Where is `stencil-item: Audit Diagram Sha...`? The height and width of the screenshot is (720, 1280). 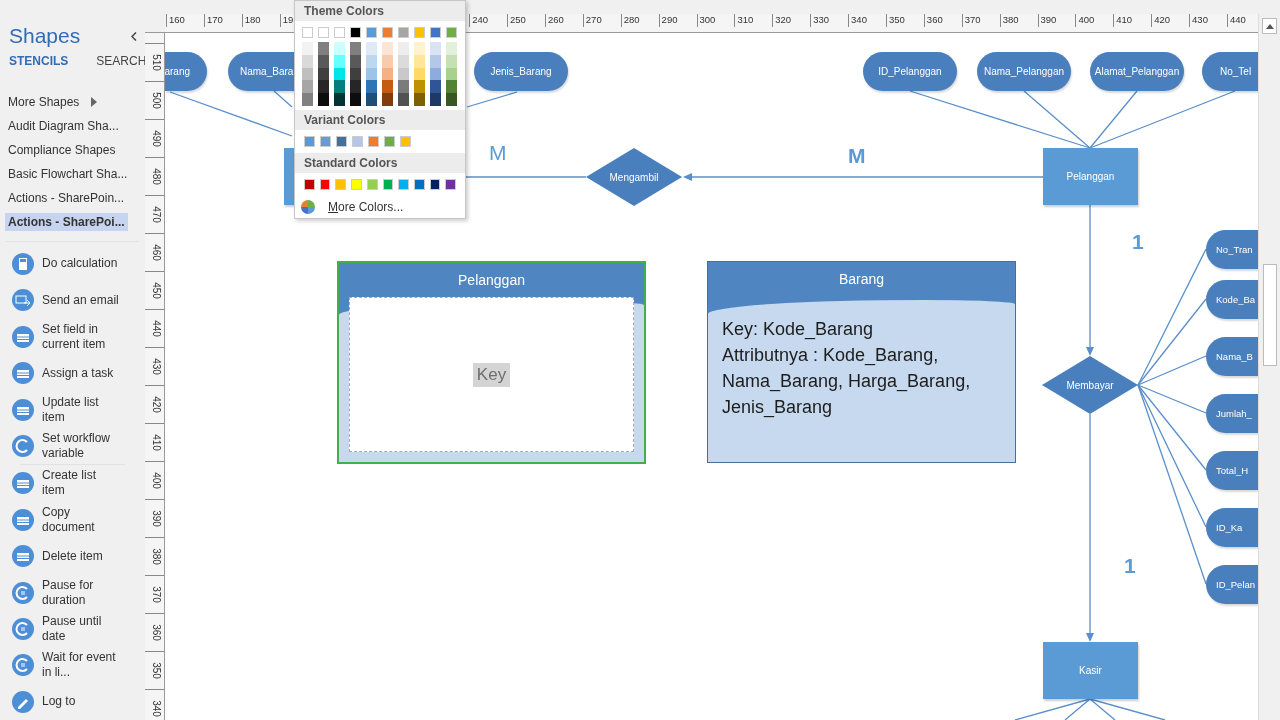
stencil-item: Audit Diagram Sha... is located at coordinates (63, 125).